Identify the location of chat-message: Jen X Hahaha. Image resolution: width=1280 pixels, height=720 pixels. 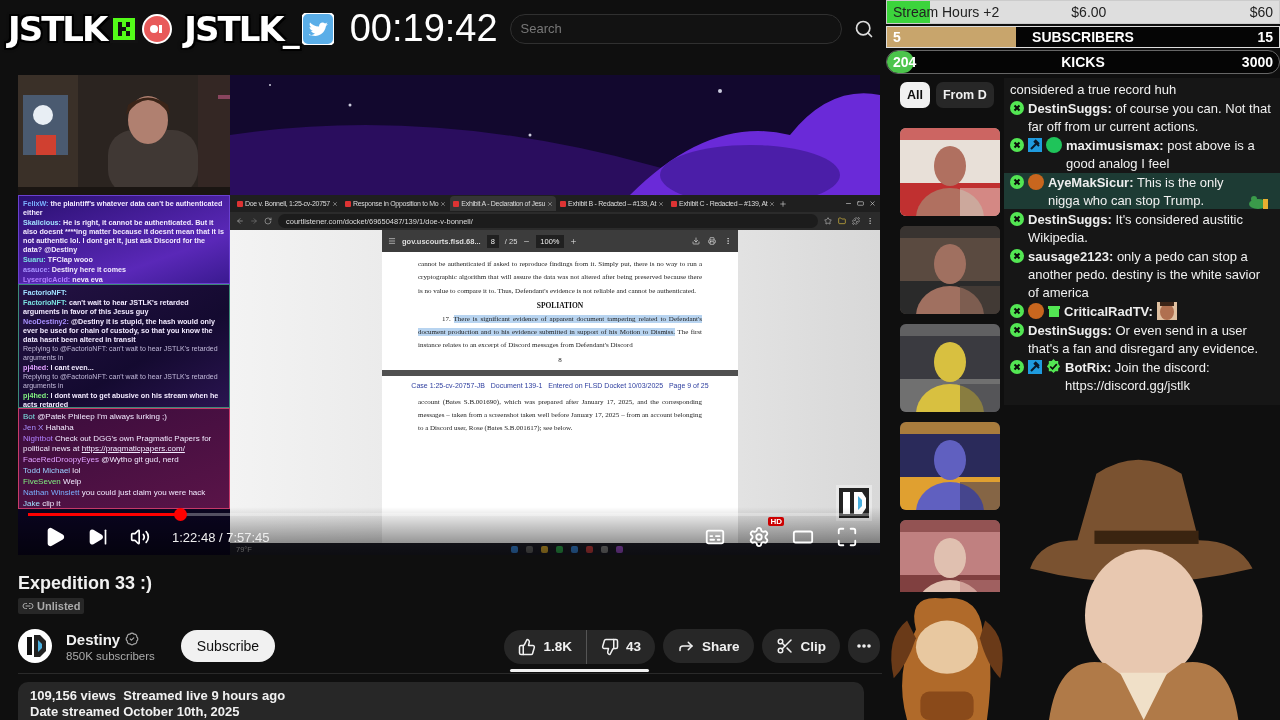
(49, 428).